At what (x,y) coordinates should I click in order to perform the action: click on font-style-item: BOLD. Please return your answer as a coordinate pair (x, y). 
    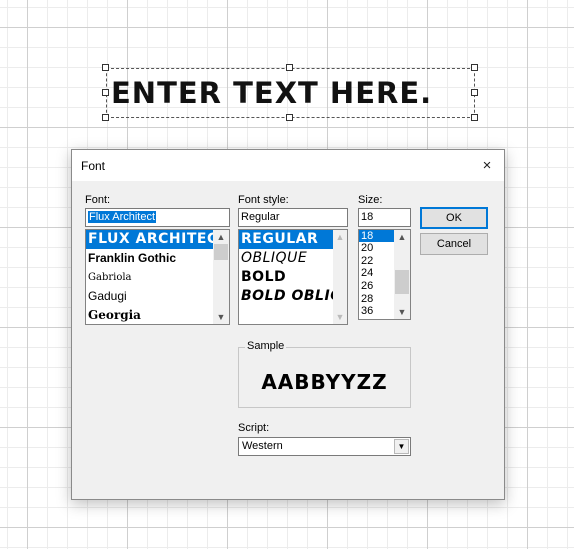
    Looking at the image, I should click on (293, 277).